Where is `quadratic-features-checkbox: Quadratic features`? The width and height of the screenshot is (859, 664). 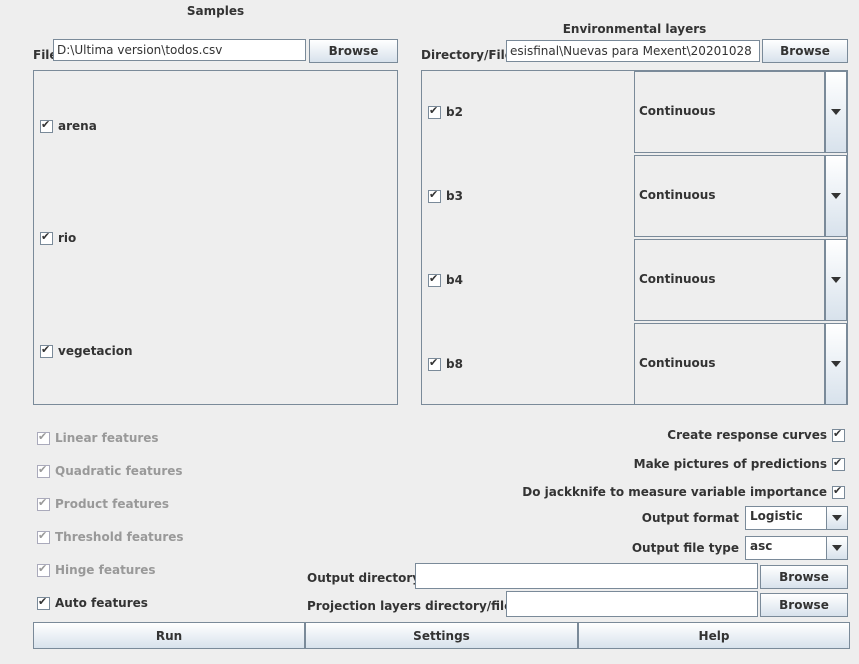
quadratic-features-checkbox: Quadratic features is located at coordinates (110, 470).